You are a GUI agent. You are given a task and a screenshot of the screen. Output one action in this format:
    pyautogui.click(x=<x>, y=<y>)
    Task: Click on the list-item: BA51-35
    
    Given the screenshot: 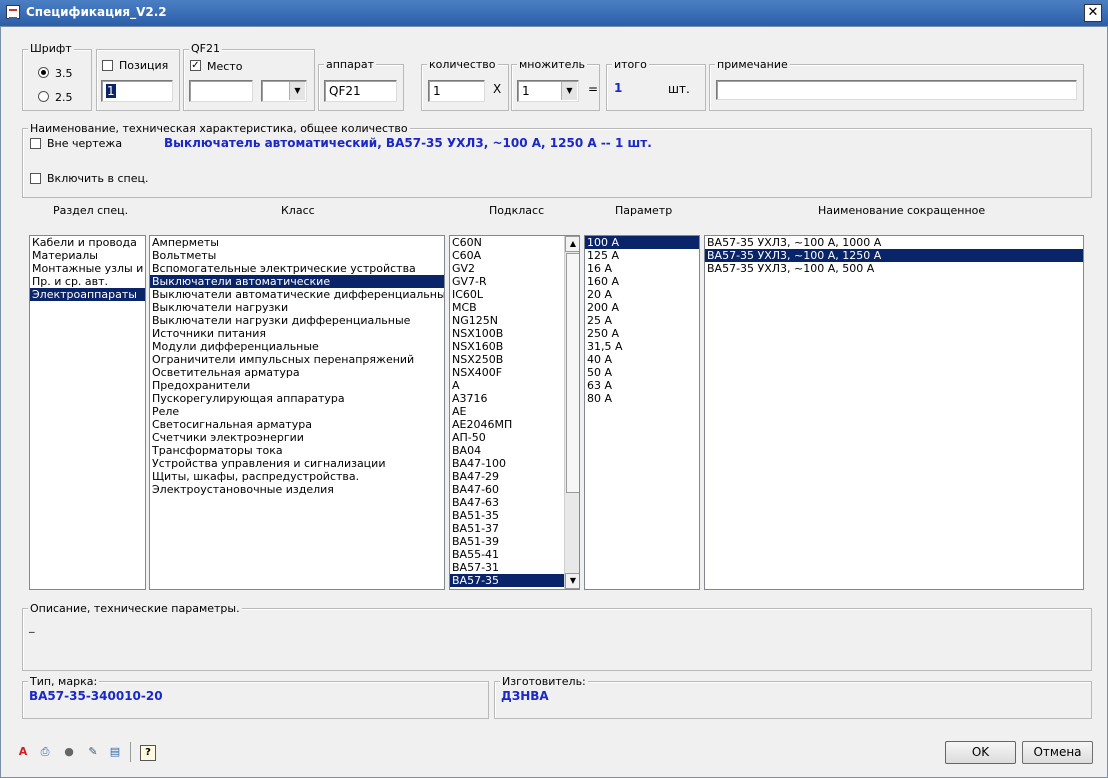 What is the action you would take?
    pyautogui.click(x=507, y=515)
    